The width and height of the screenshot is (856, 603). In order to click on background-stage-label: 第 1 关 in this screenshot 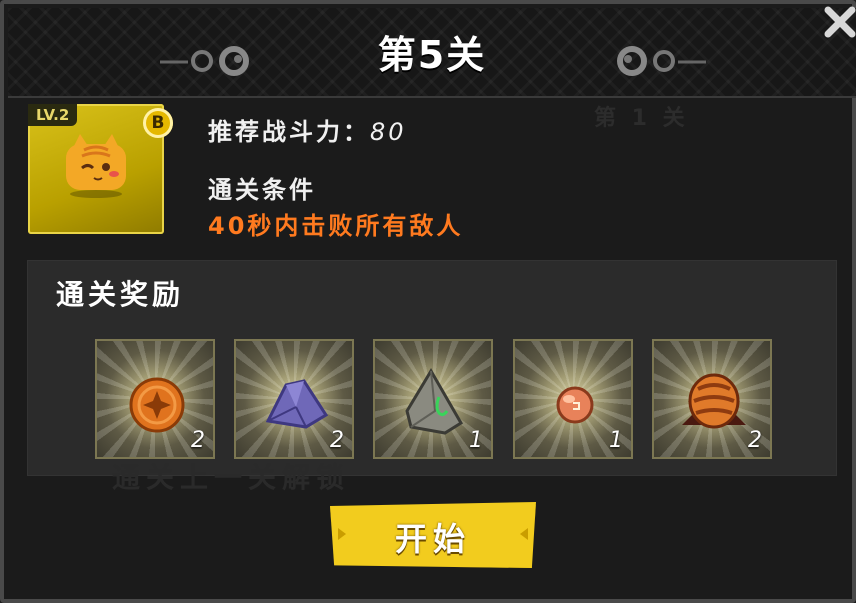, I will do `click(641, 118)`.